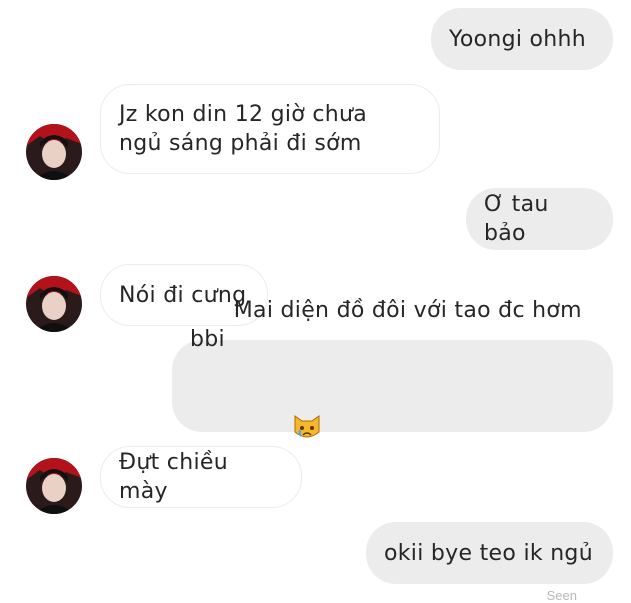 This screenshot has width=631, height=603. What do you see at coordinates (518, 39) in the screenshot?
I see `message-text: Yoongi ohhh` at bounding box center [518, 39].